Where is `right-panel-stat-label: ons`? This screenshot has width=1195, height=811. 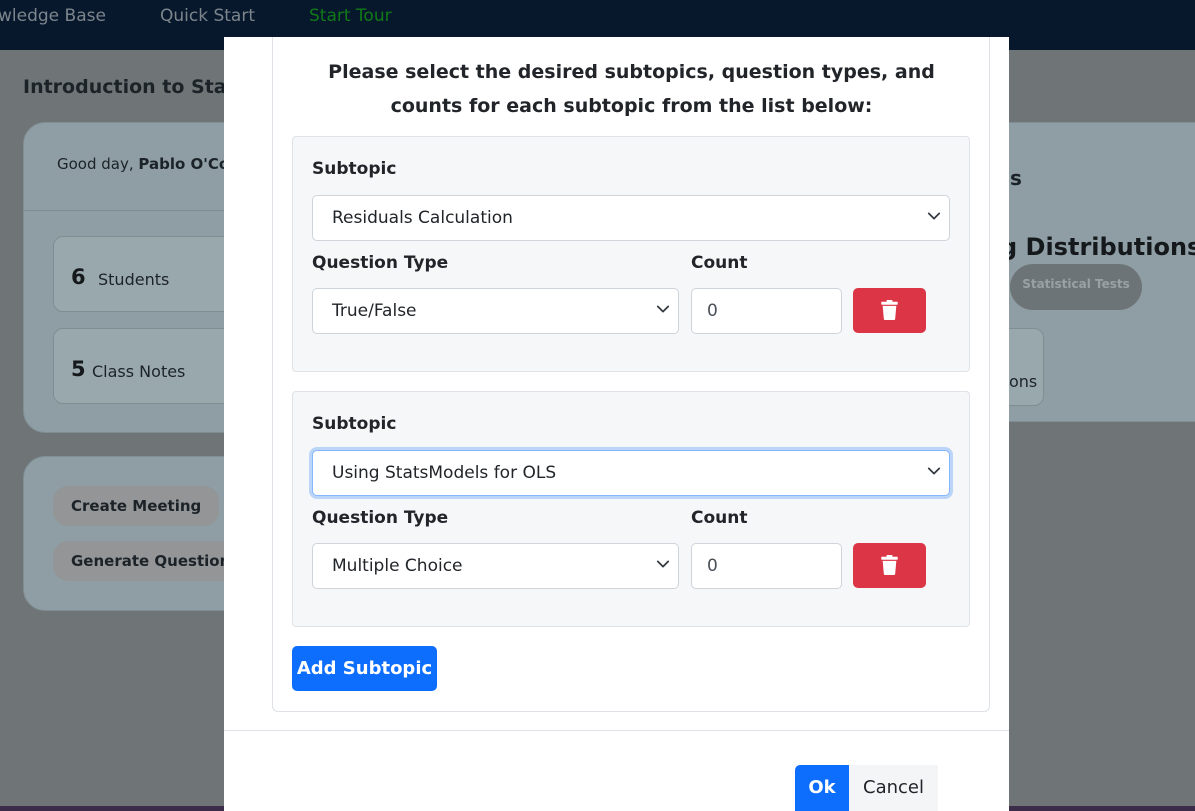
right-panel-stat-label: ons is located at coordinates (1023, 381).